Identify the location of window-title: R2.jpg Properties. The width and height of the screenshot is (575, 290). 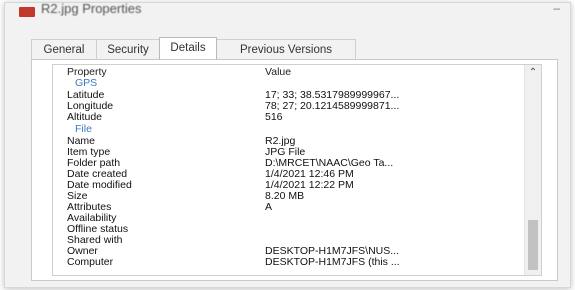
(91, 8).